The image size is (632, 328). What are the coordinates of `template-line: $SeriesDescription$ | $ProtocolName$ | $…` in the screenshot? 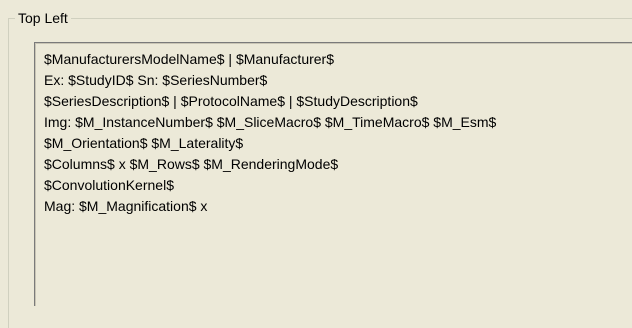 It's located at (231, 101).